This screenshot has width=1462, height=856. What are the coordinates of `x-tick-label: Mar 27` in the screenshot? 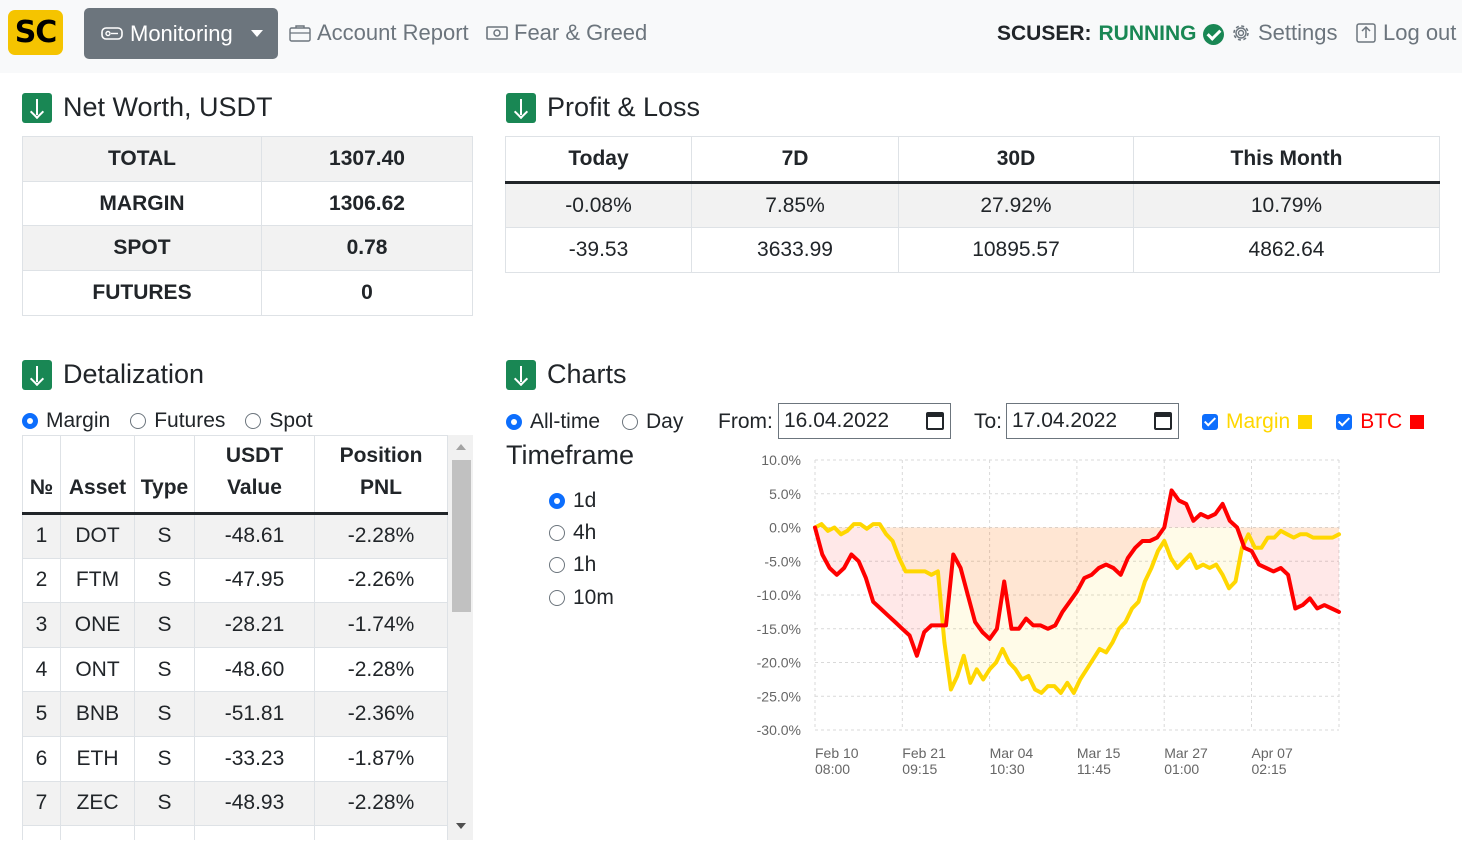 It's located at (1186, 753).